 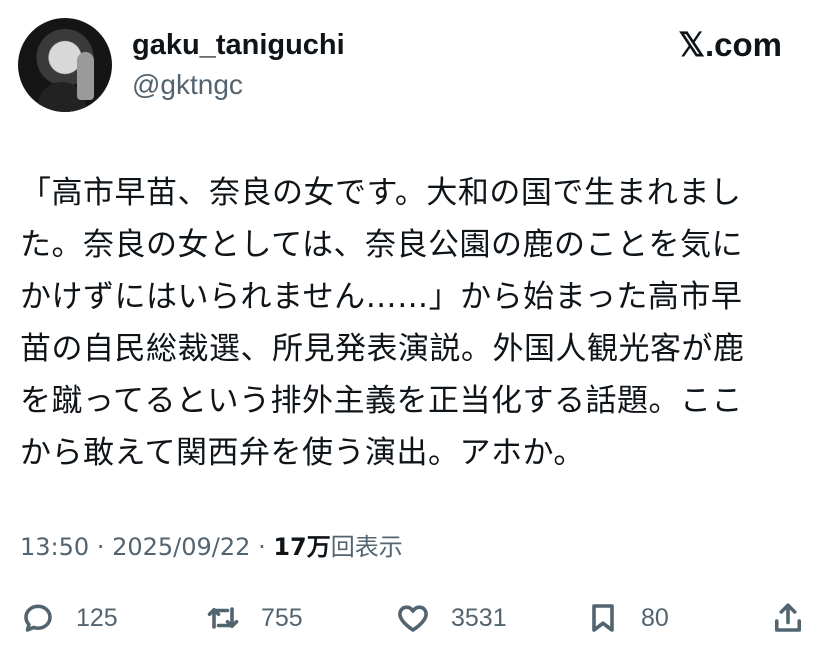 What do you see at coordinates (381, 297) in the screenshot?
I see `tweet-line: かけずにはいられません……」から始まった高市早` at bounding box center [381, 297].